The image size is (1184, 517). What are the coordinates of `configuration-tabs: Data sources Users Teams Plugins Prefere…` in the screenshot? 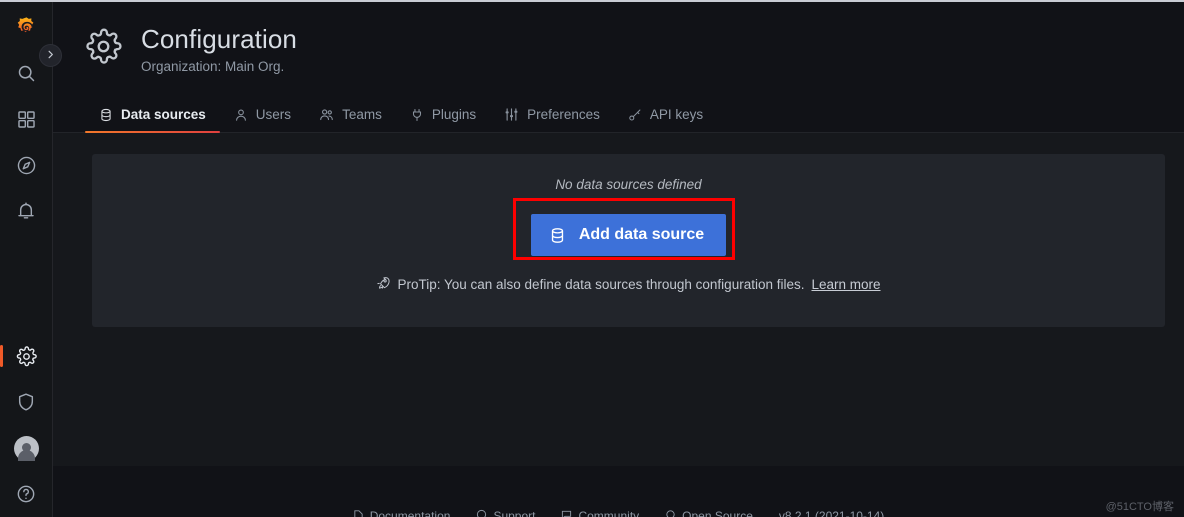 It's located at (618, 115).